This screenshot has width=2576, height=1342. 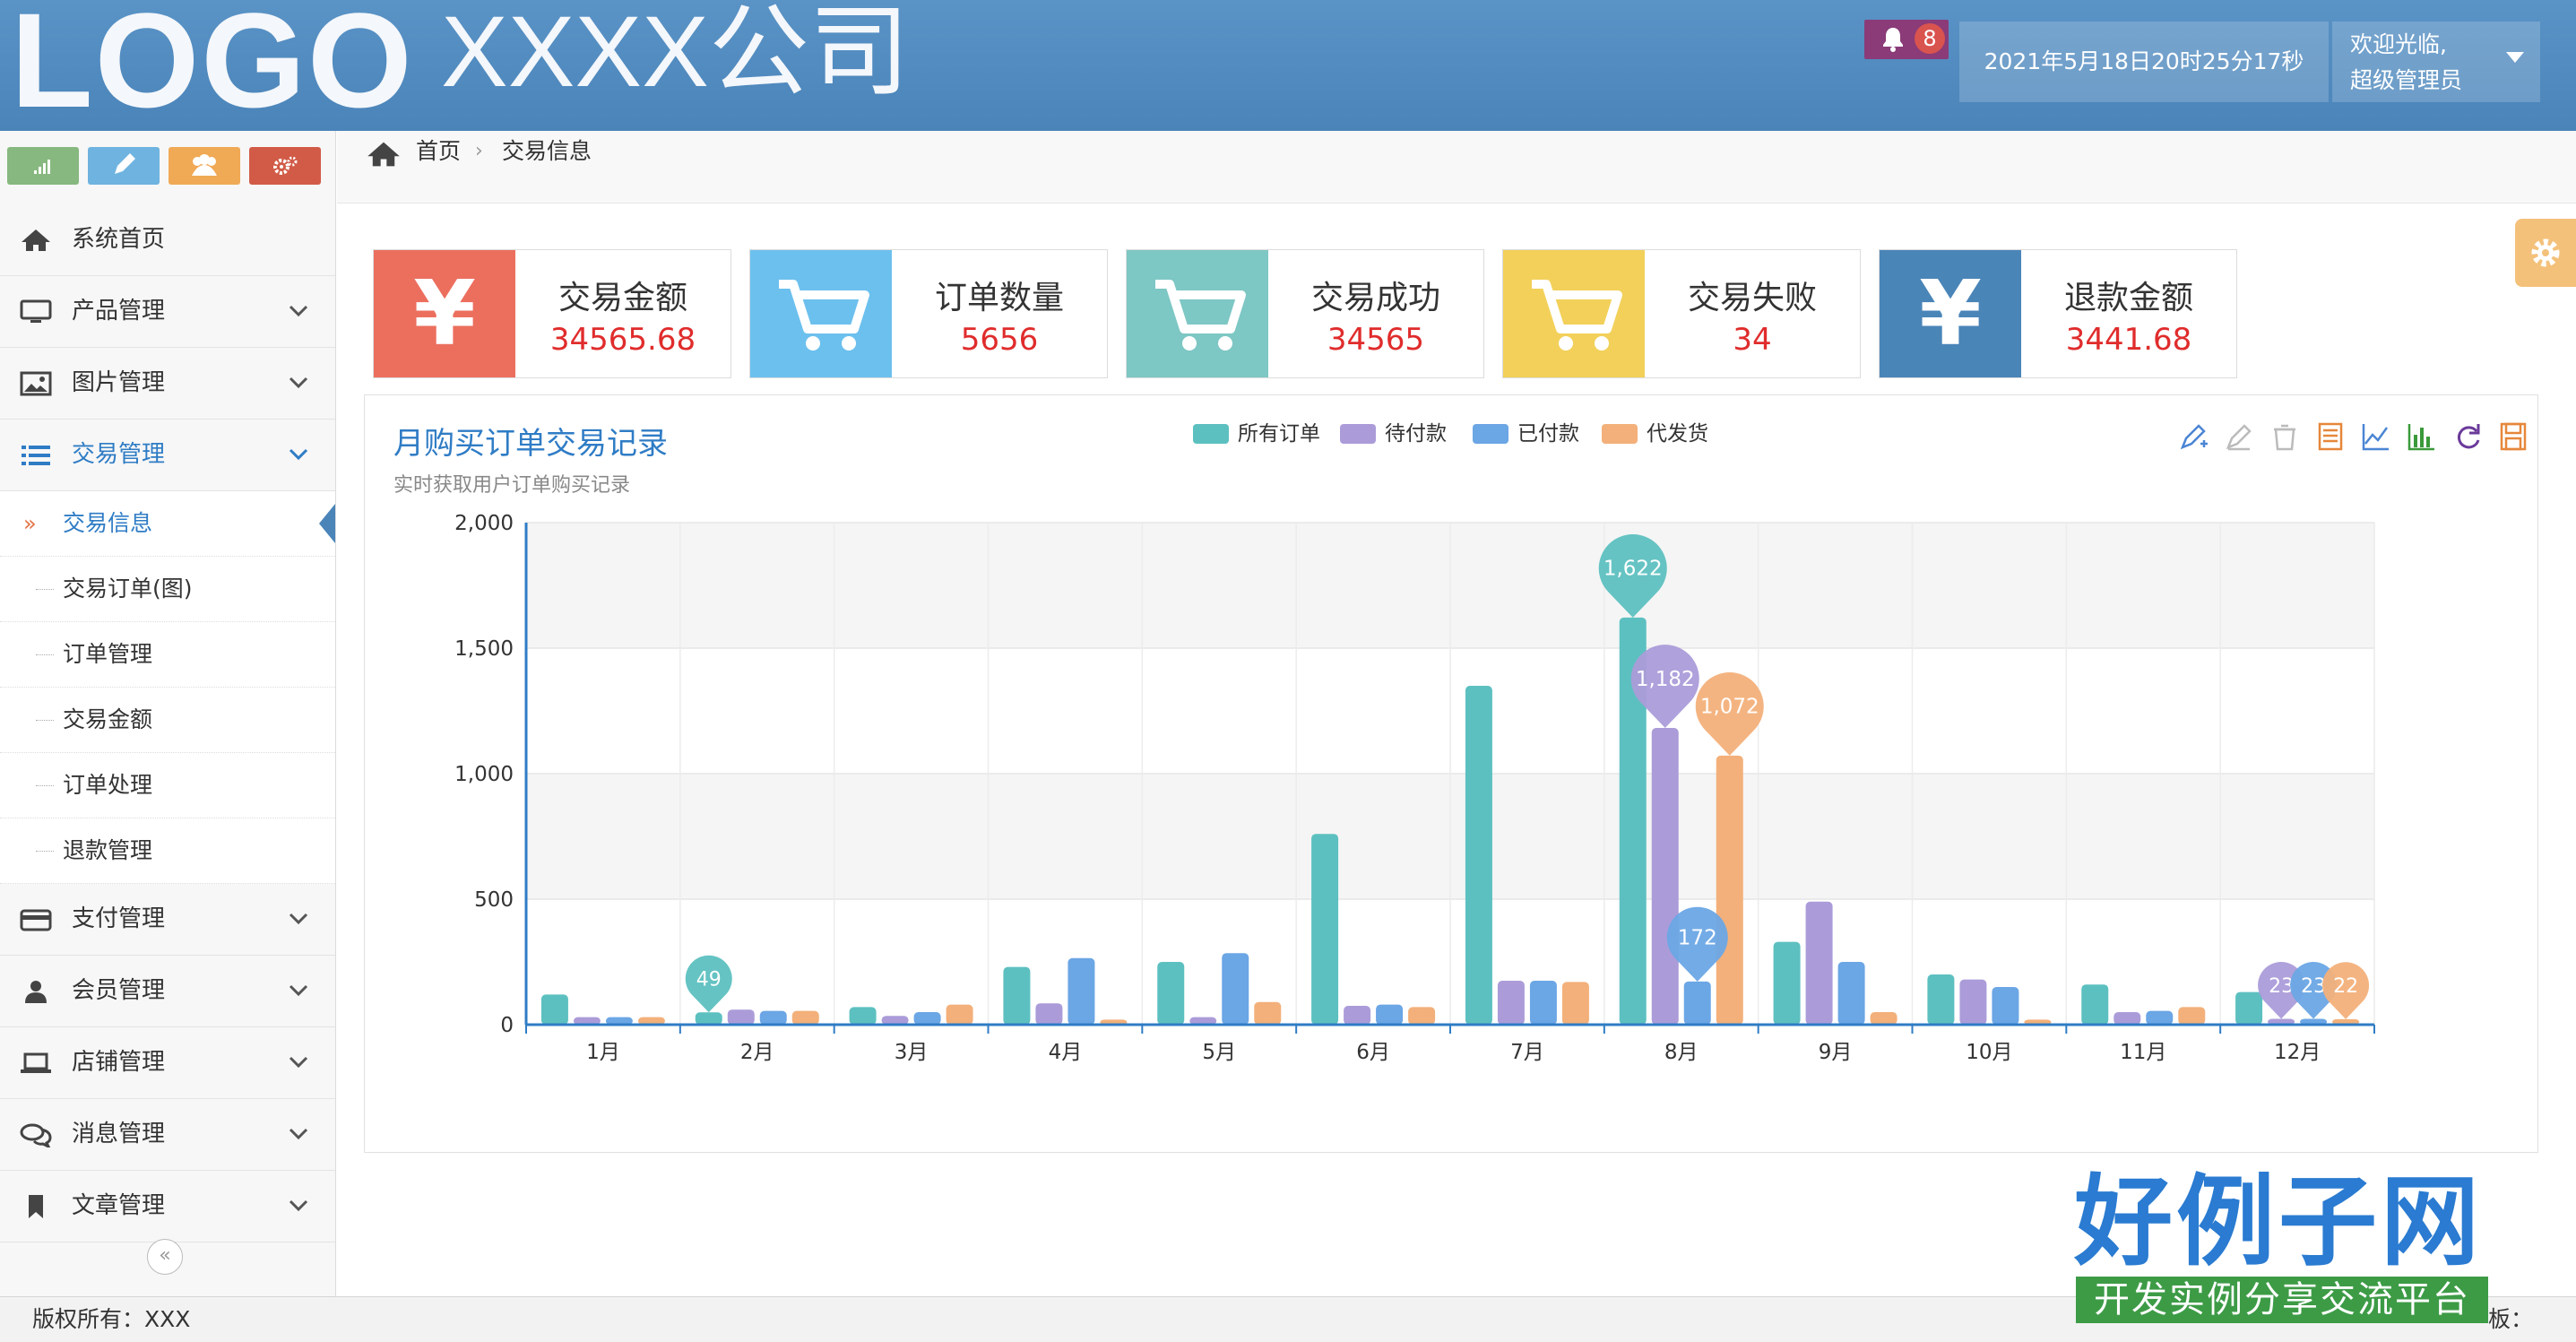 What do you see at coordinates (167, 240) in the screenshot?
I see `sidebar-item-home: 系统首页` at bounding box center [167, 240].